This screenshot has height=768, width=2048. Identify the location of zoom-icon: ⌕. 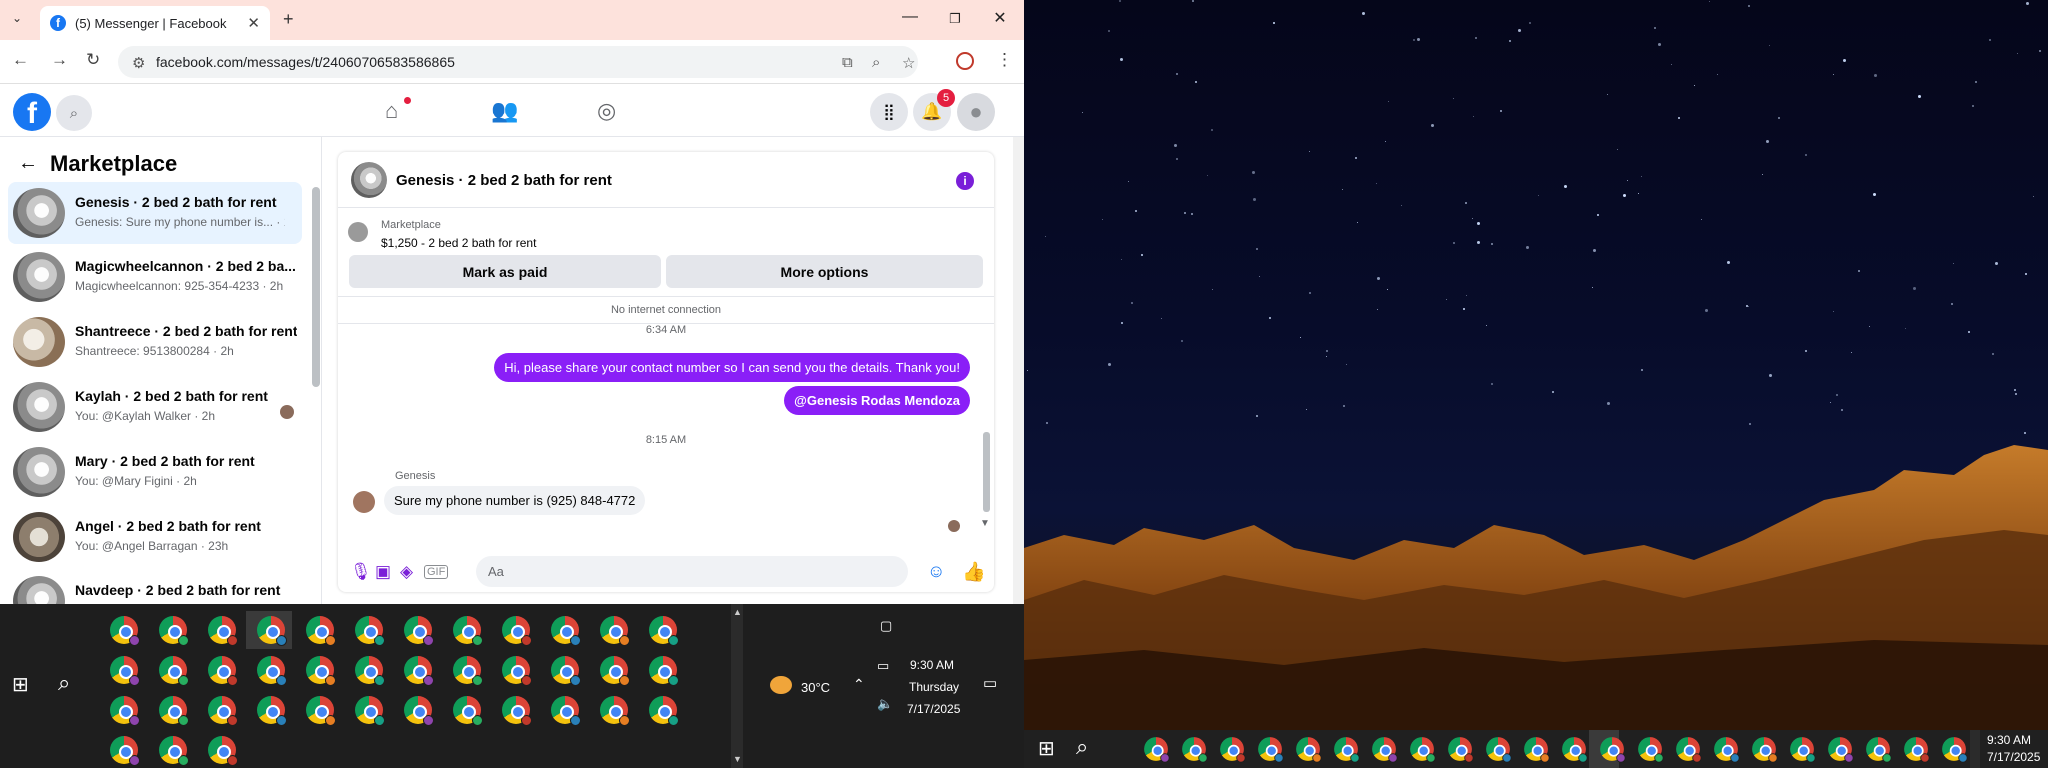
(876, 62).